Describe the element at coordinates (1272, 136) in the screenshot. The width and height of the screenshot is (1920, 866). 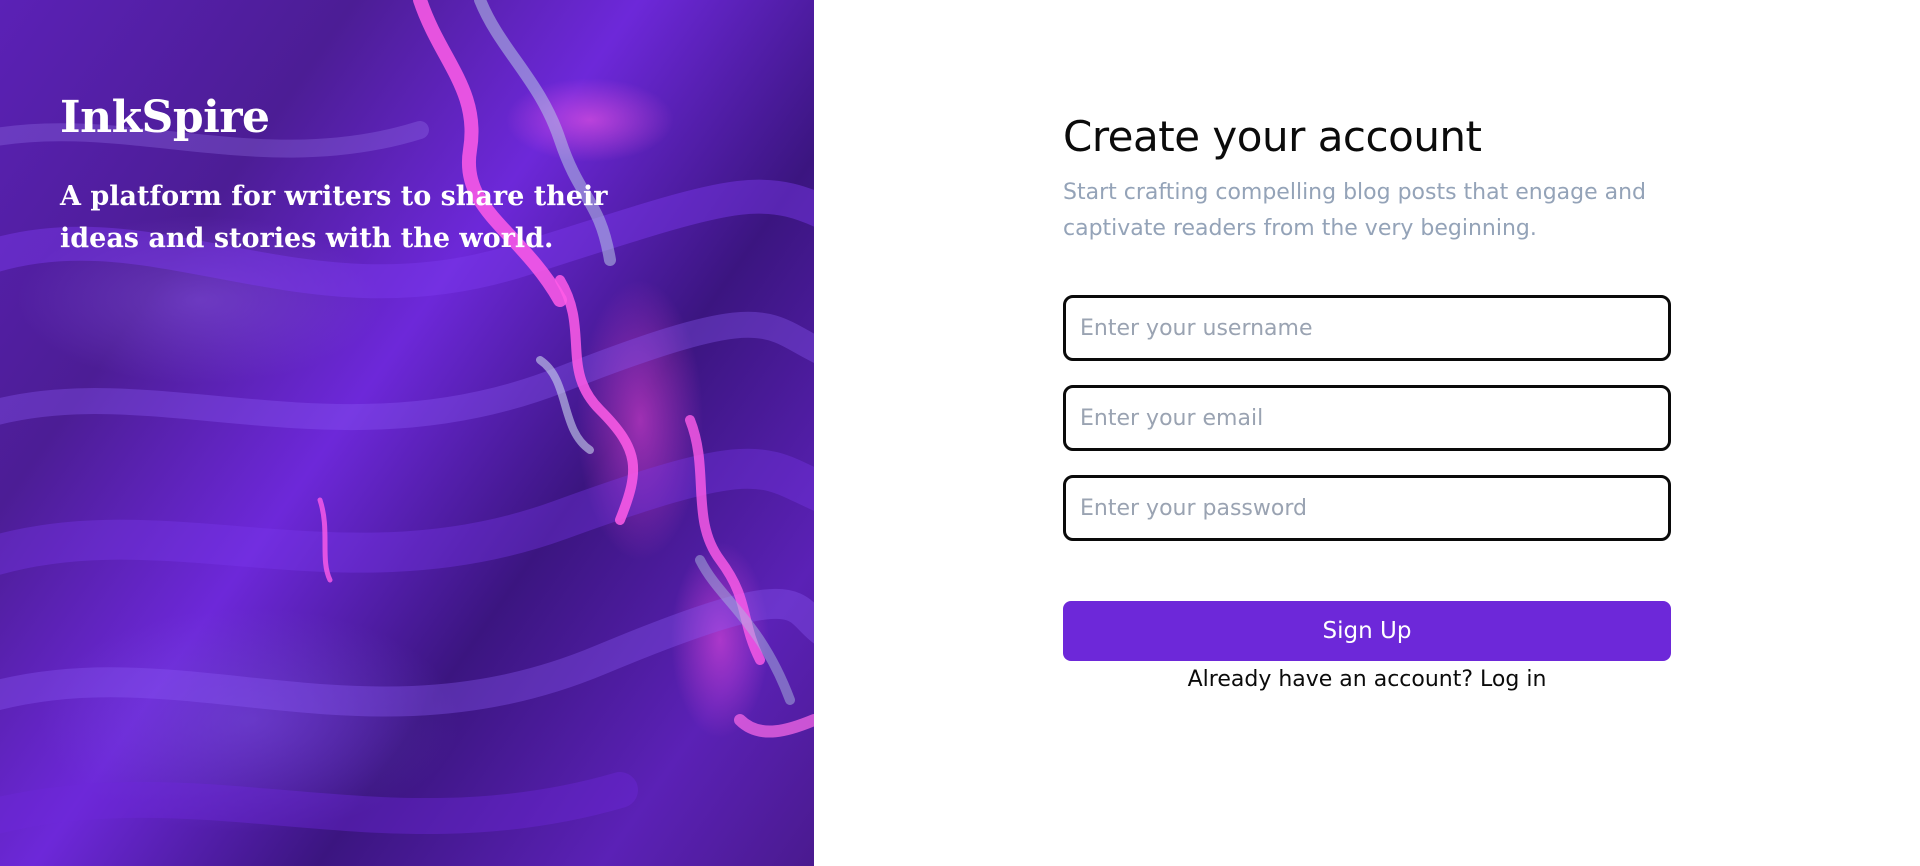
I see `form-title: Create your account` at that location.